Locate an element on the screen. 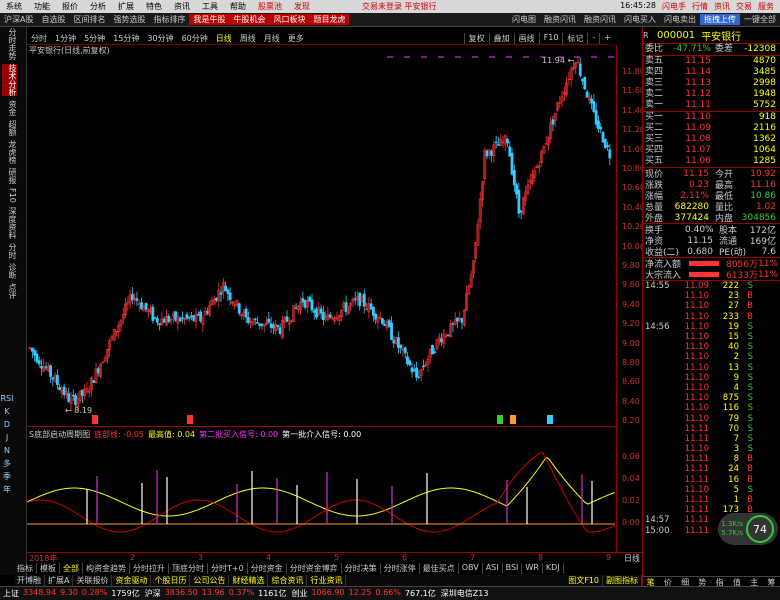 This screenshot has width=780, height=600. chart-tool-5: - is located at coordinates (593, 38).